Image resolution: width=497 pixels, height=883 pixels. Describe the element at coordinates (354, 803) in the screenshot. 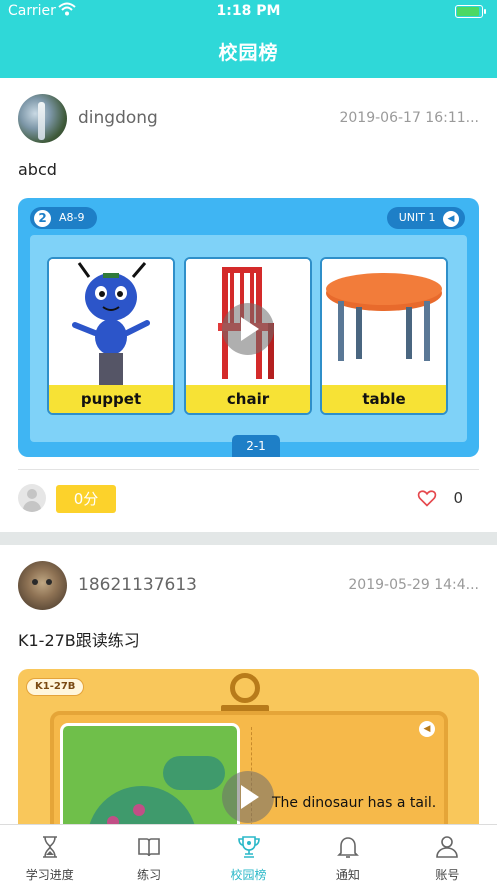

I see `sentence-text: The dinosaur has a tail.` at that location.